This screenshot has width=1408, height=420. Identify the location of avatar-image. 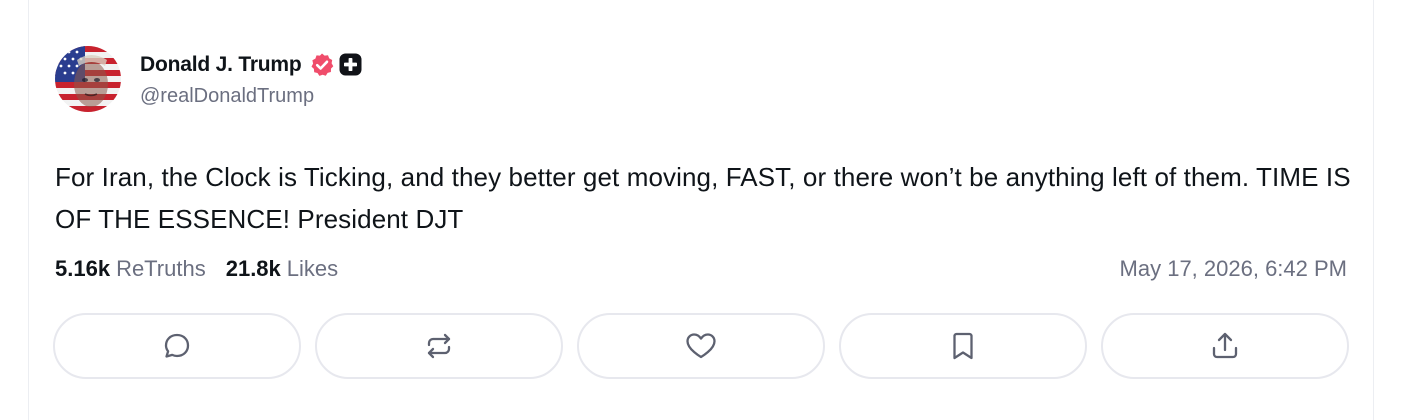
(88, 79).